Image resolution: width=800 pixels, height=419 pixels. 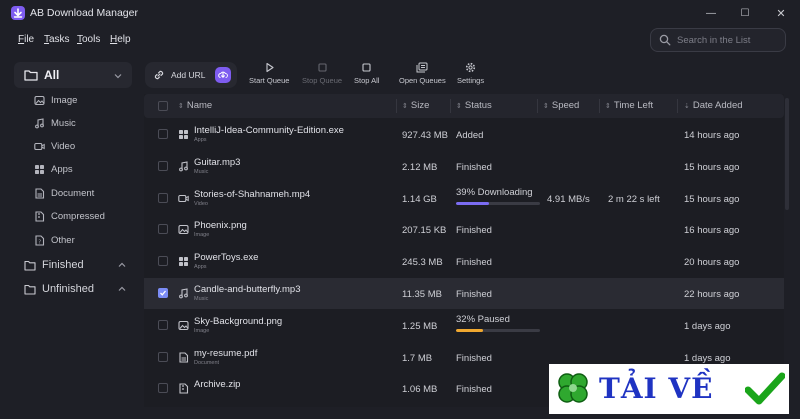 What do you see at coordinates (247, 289) in the screenshot?
I see `file-name: Candle-and-butterfly.mp3` at bounding box center [247, 289].